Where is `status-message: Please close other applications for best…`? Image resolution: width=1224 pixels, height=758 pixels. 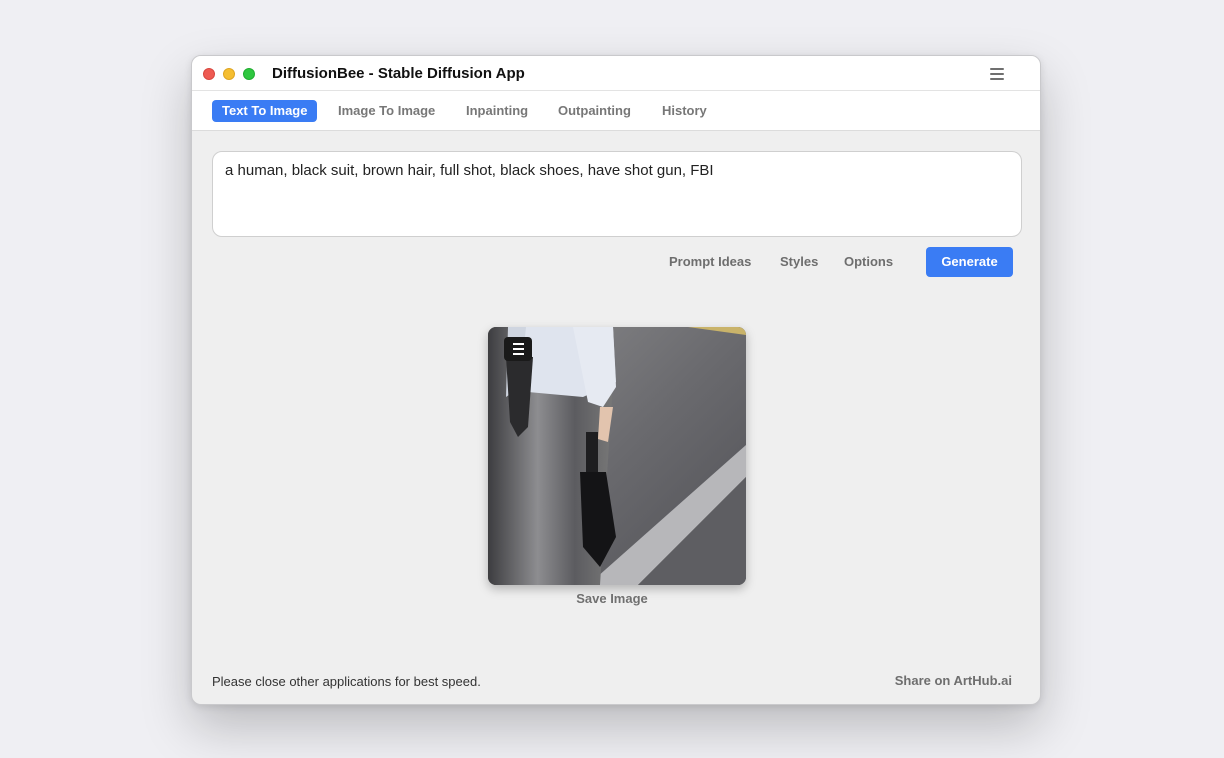 status-message: Please close other applications for best… is located at coordinates (346, 681).